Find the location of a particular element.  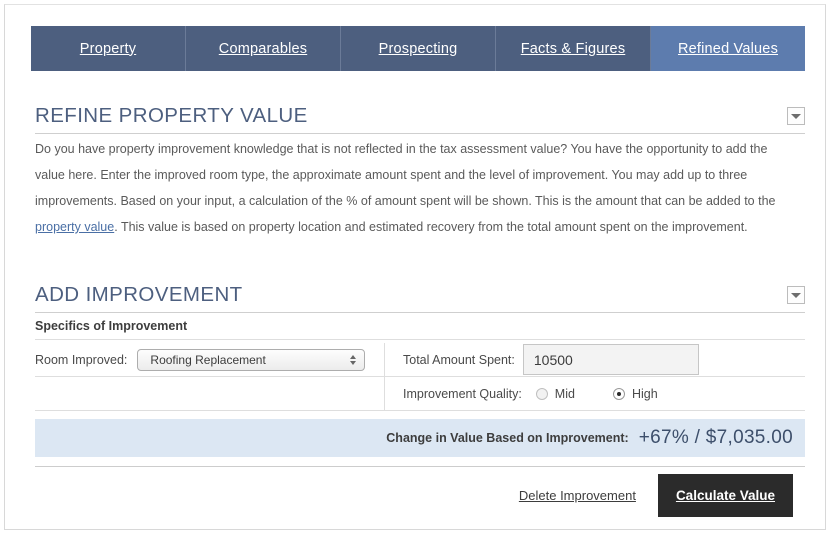

change-in-value-label: Change in Value Based on Improvement: is located at coordinates (507, 438).